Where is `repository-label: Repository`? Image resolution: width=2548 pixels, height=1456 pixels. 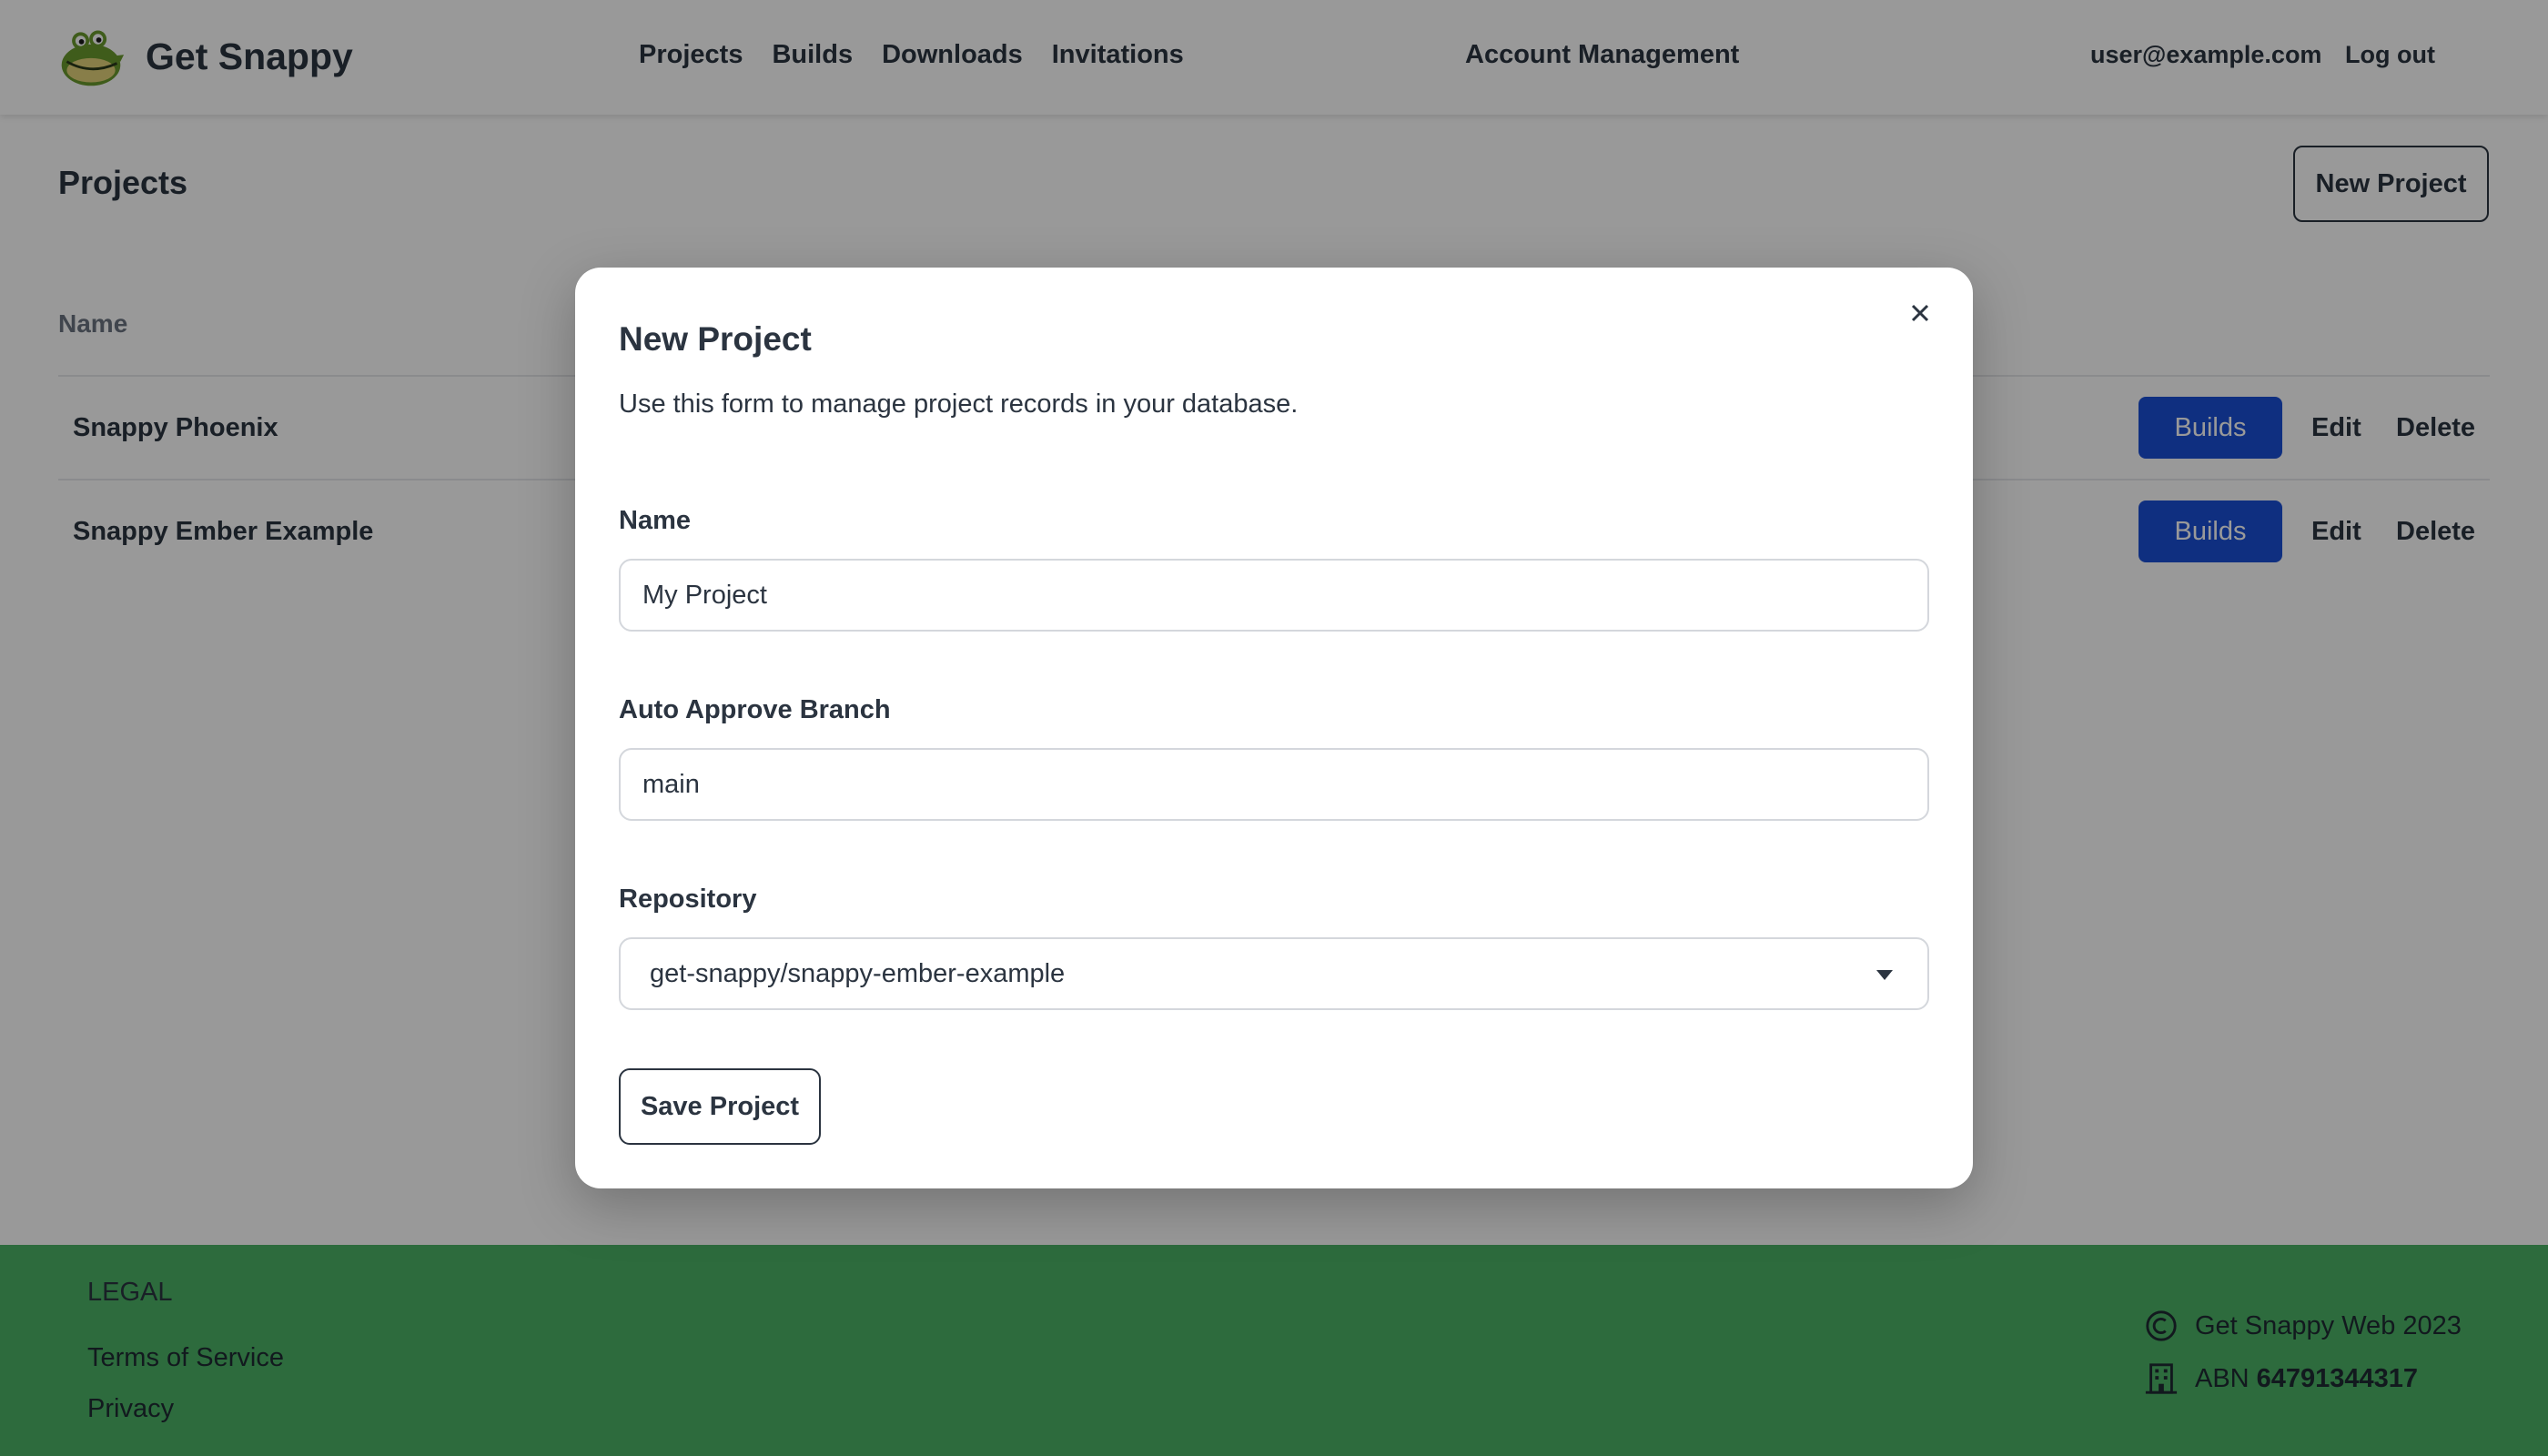
repository-label: Repository is located at coordinates (688, 900).